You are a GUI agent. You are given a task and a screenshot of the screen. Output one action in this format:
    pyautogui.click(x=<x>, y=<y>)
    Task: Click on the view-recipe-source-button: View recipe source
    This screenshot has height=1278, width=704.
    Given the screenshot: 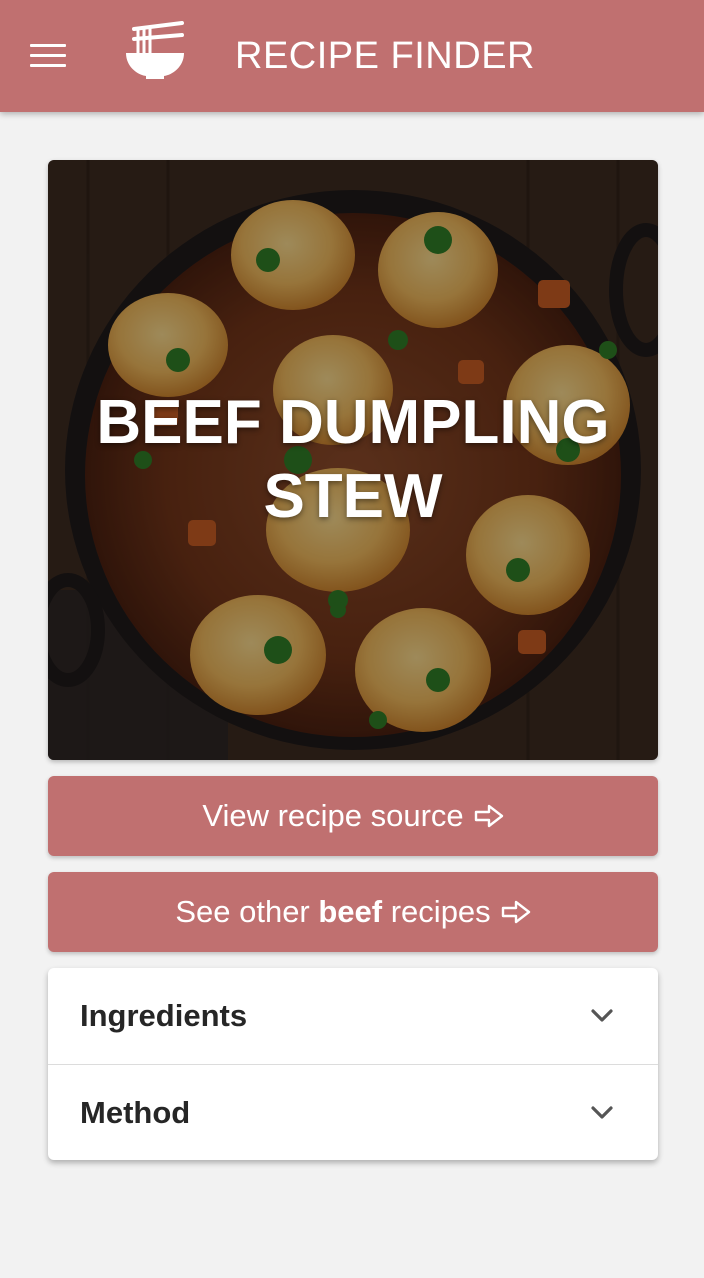 What is the action you would take?
    pyautogui.click(x=353, y=816)
    